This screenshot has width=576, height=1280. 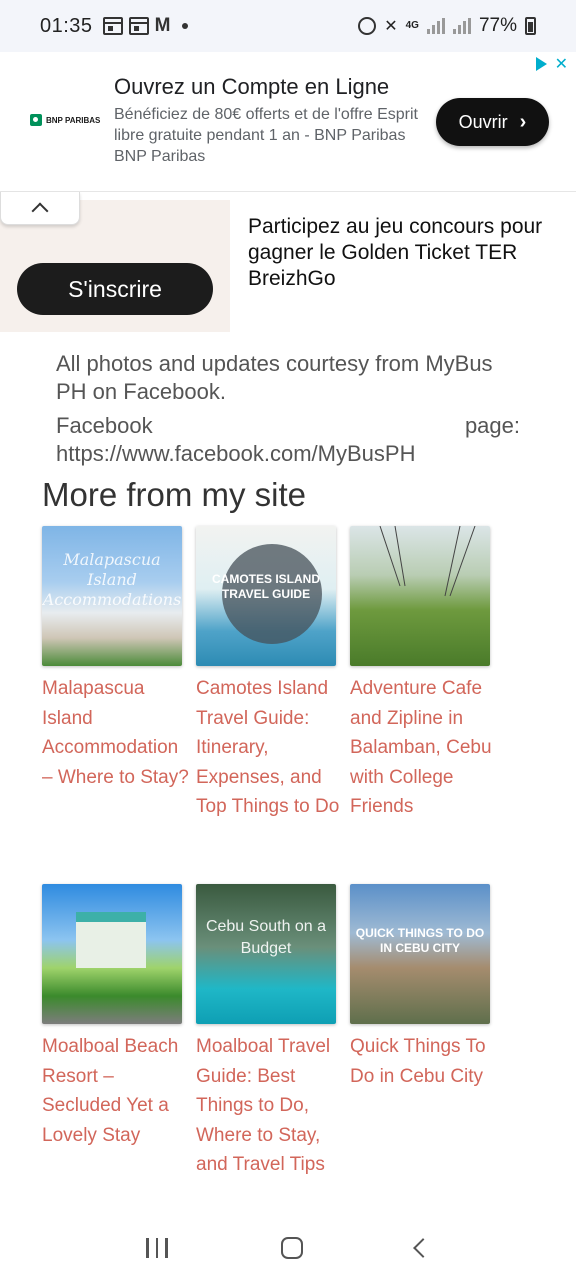 I want to click on more-notifications-icon, so click(x=185, y=26).